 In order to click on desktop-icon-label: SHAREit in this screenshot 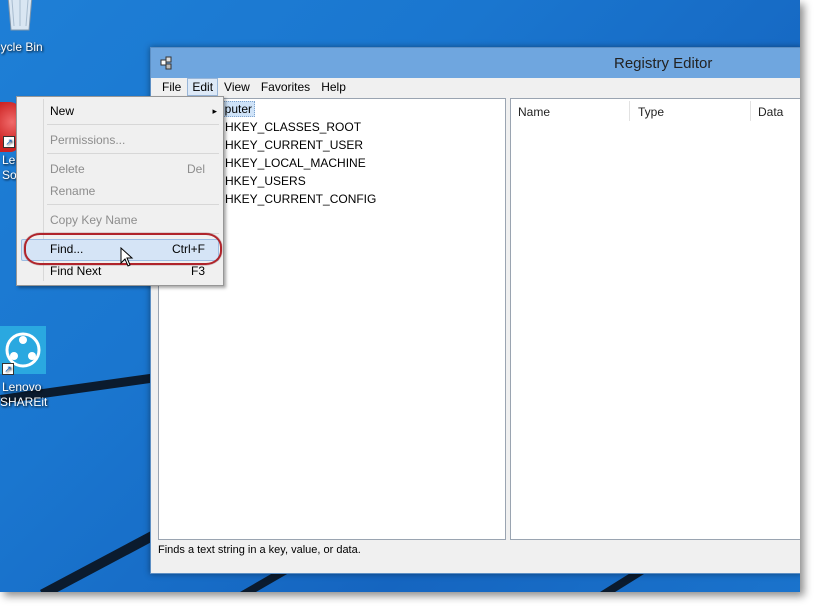, I will do `click(24, 402)`.